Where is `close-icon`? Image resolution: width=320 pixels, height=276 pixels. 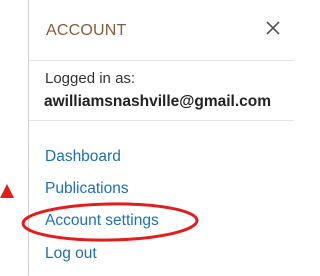 close-icon is located at coordinates (273, 28).